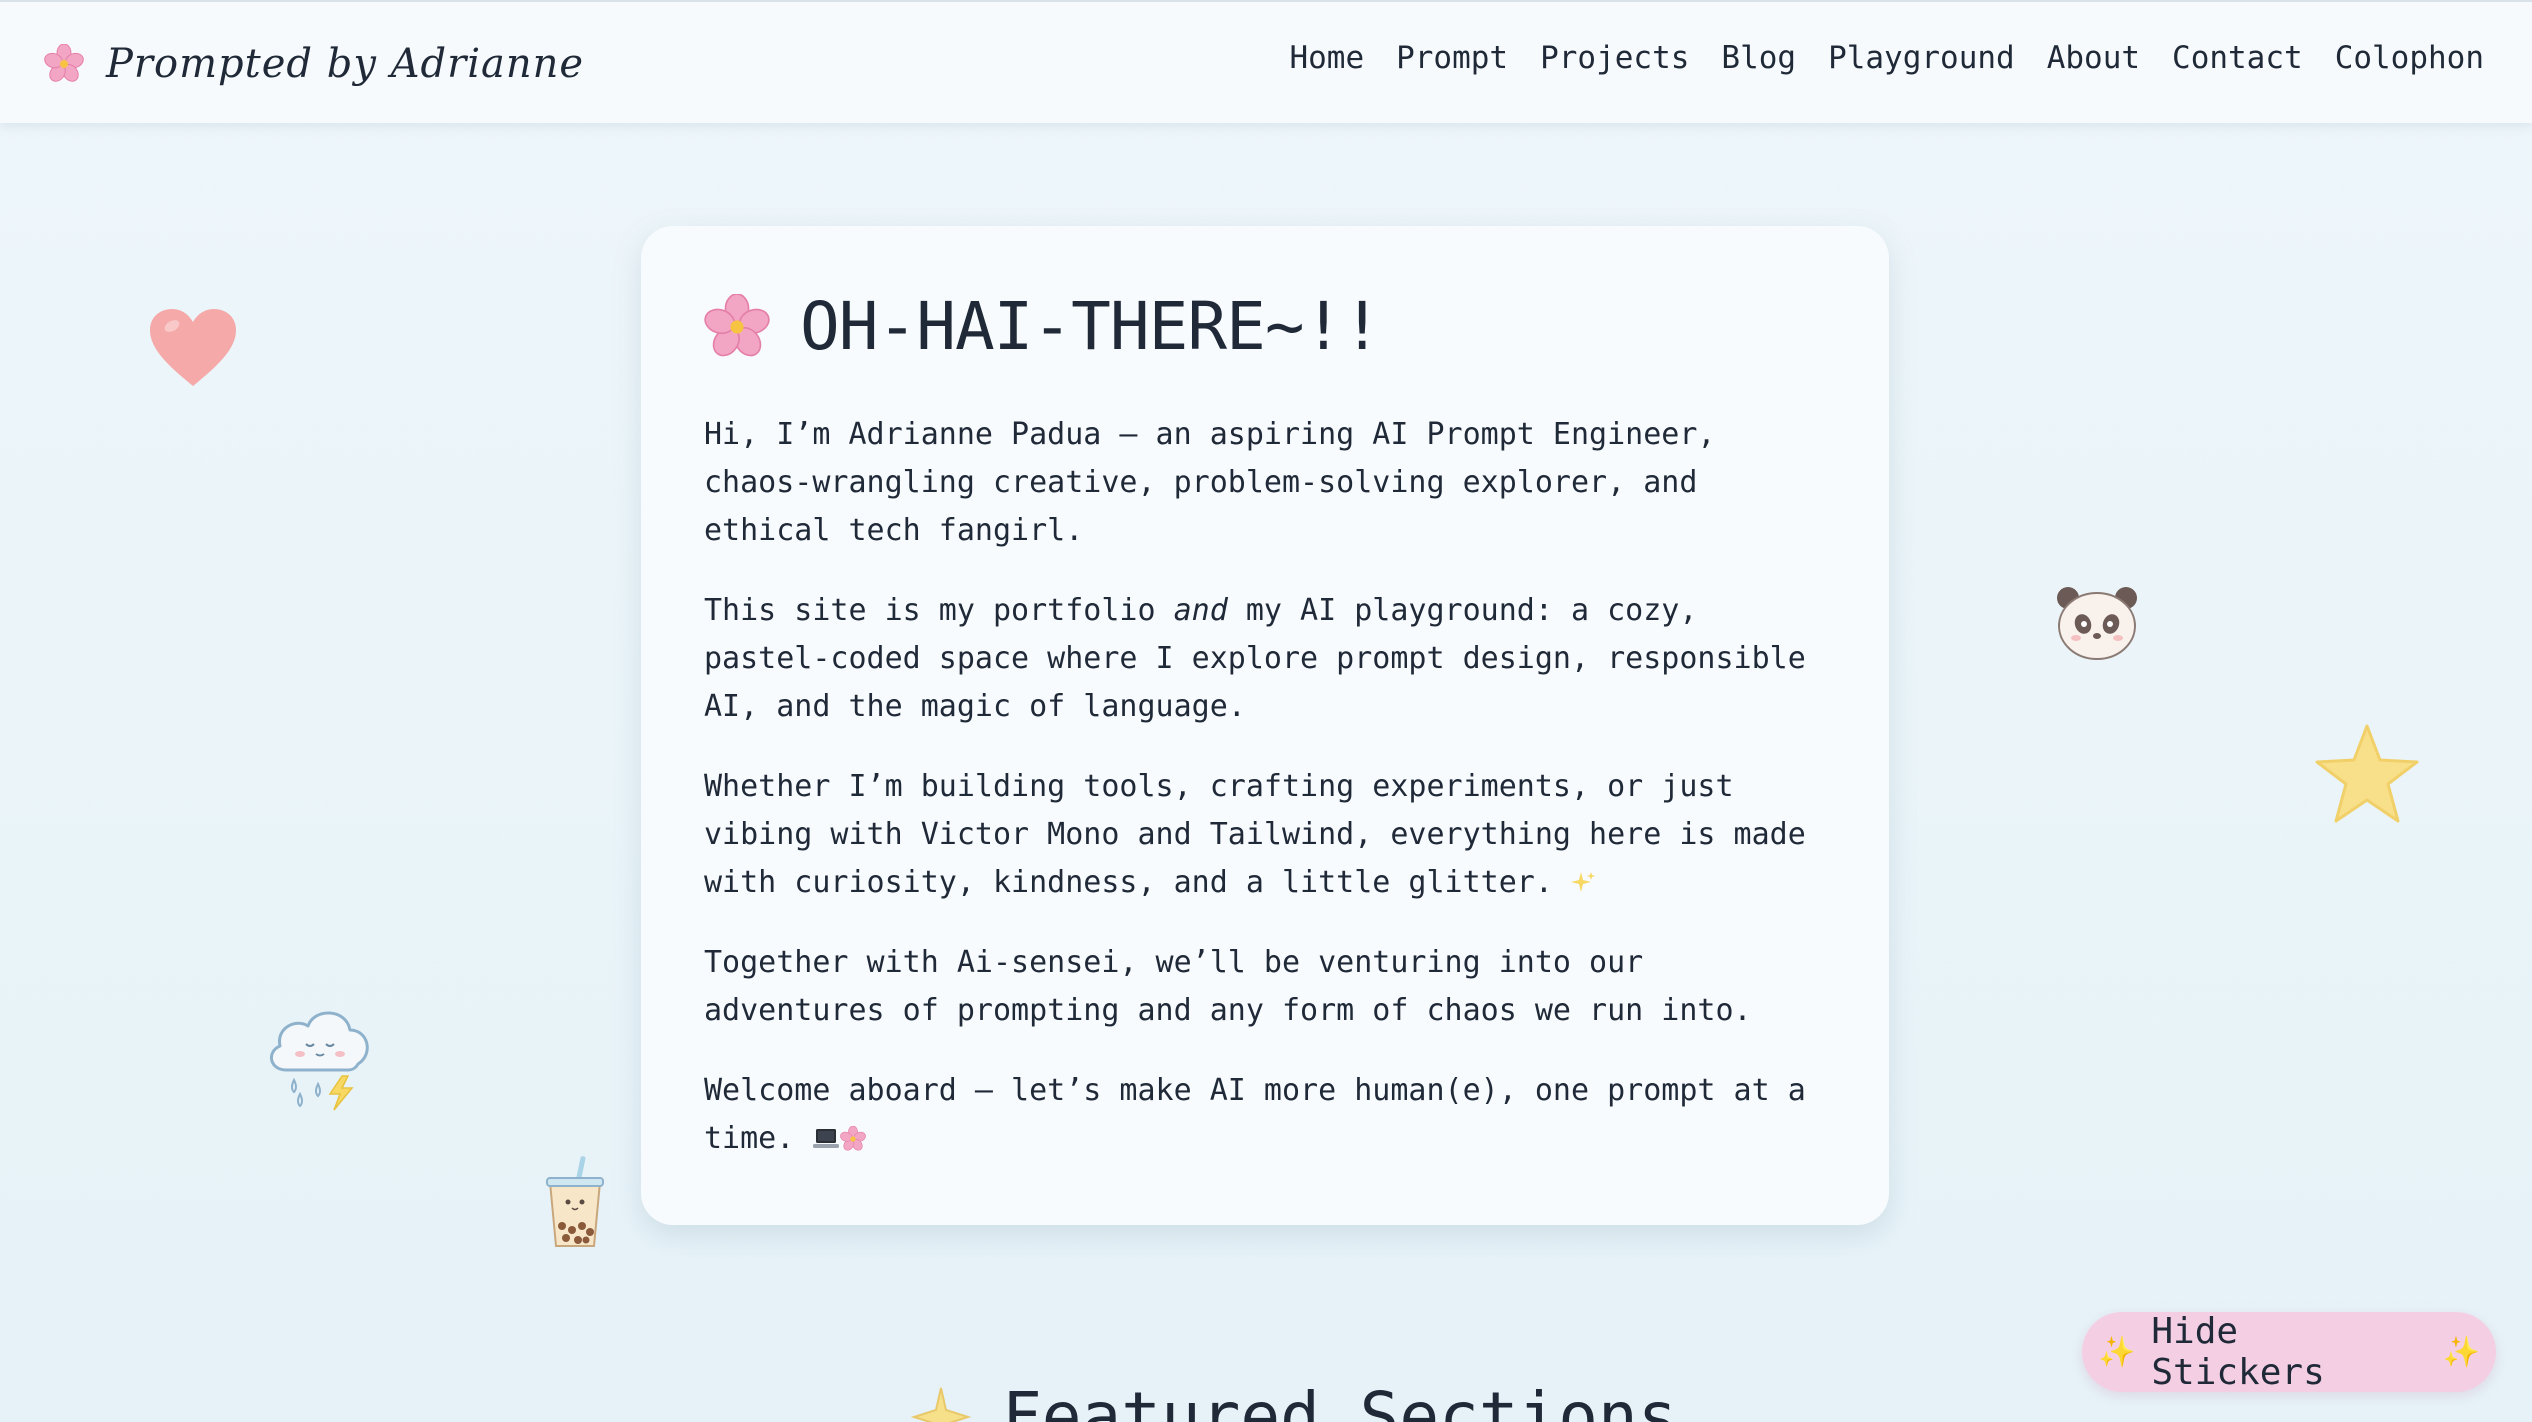 This screenshot has width=2532, height=1422. What do you see at coordinates (193, 347) in the screenshot?
I see `heart-sticker` at bounding box center [193, 347].